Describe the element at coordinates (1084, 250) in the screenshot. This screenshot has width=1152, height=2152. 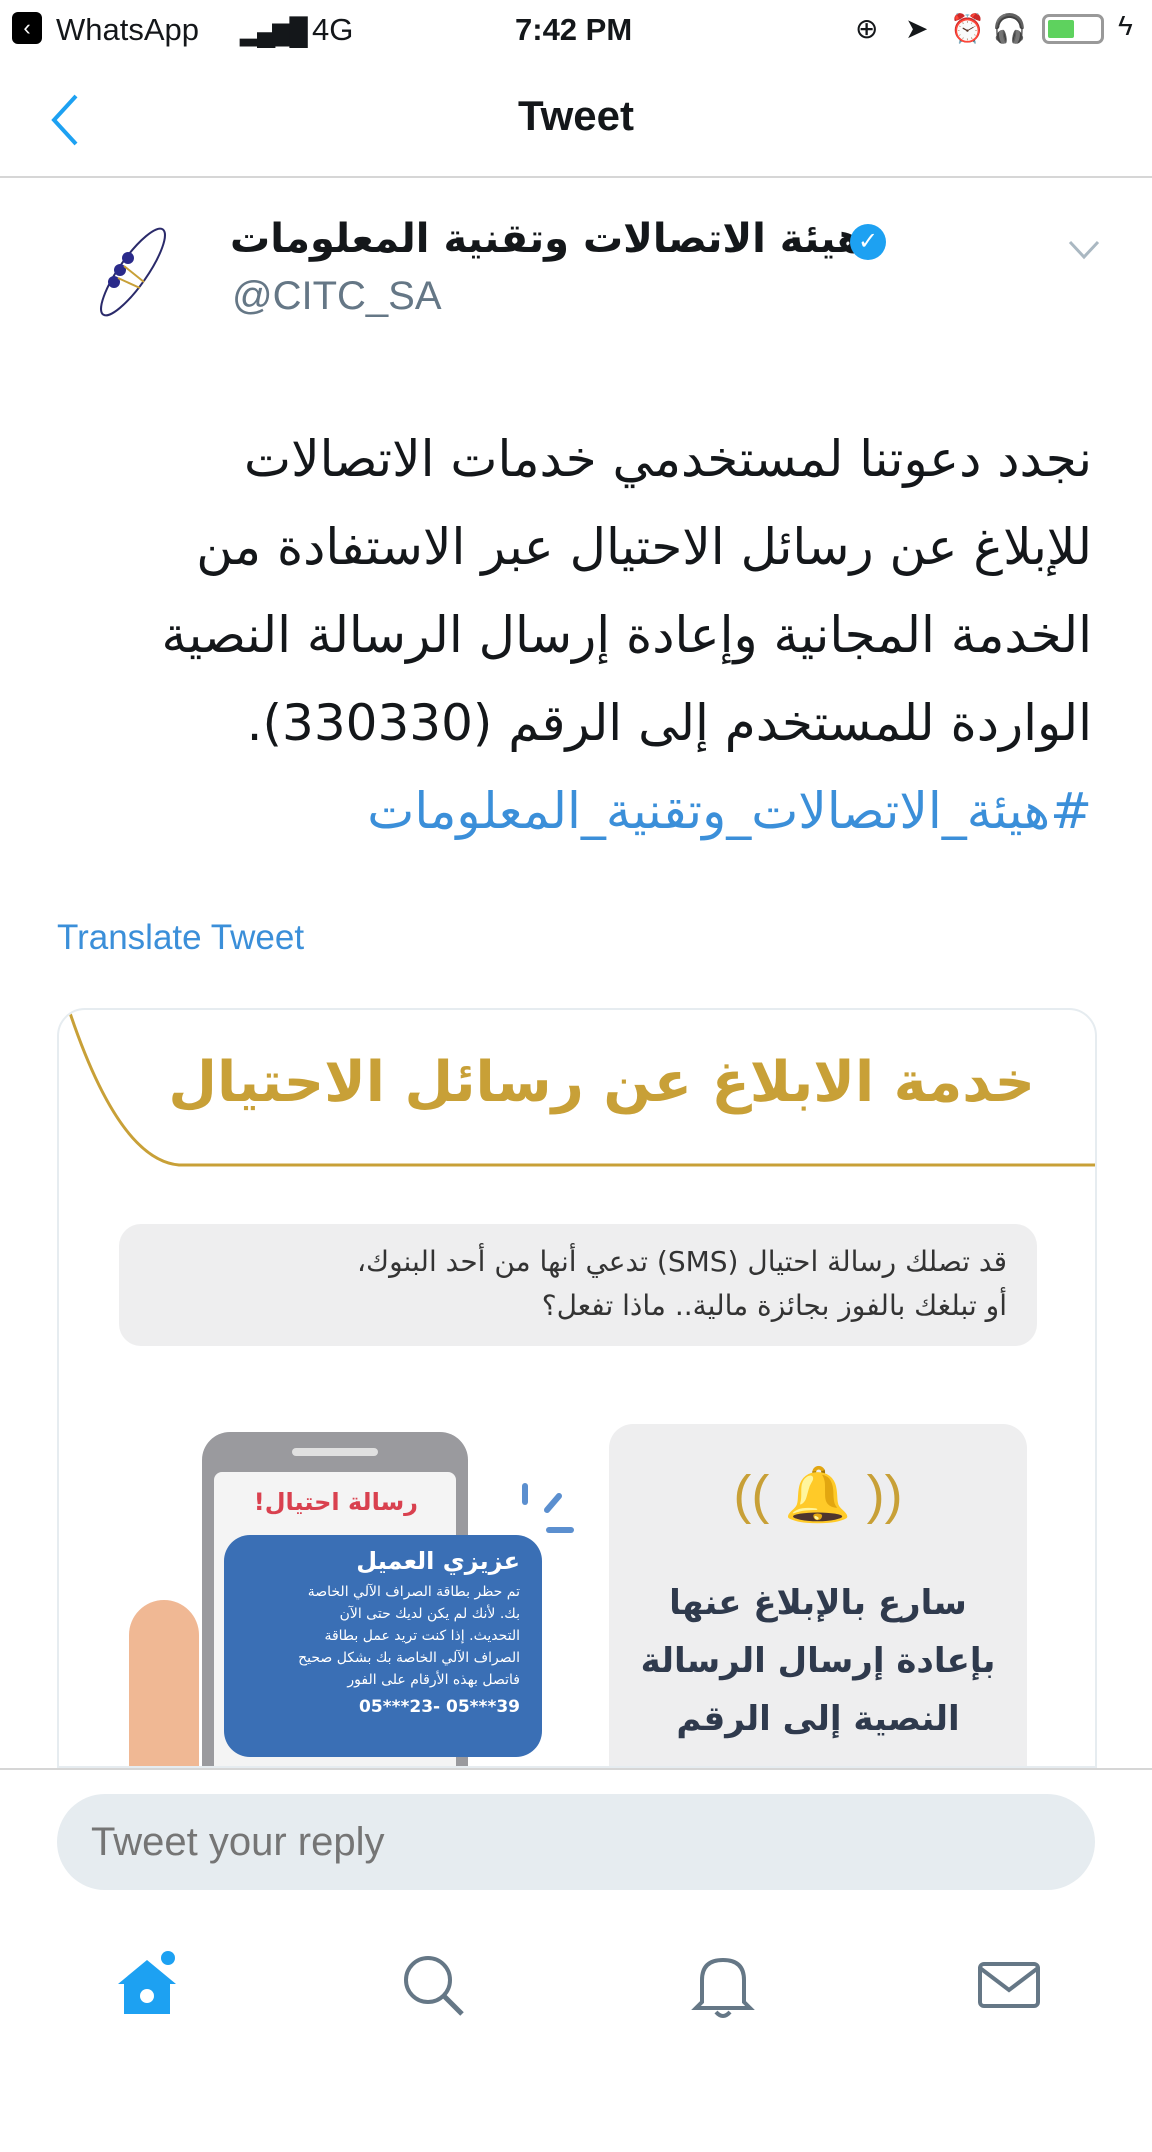
I see `chevron-down-icon` at that location.